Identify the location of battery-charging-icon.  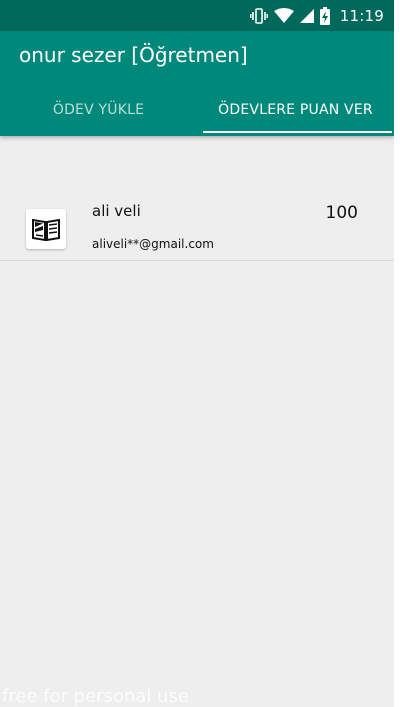
(324, 15).